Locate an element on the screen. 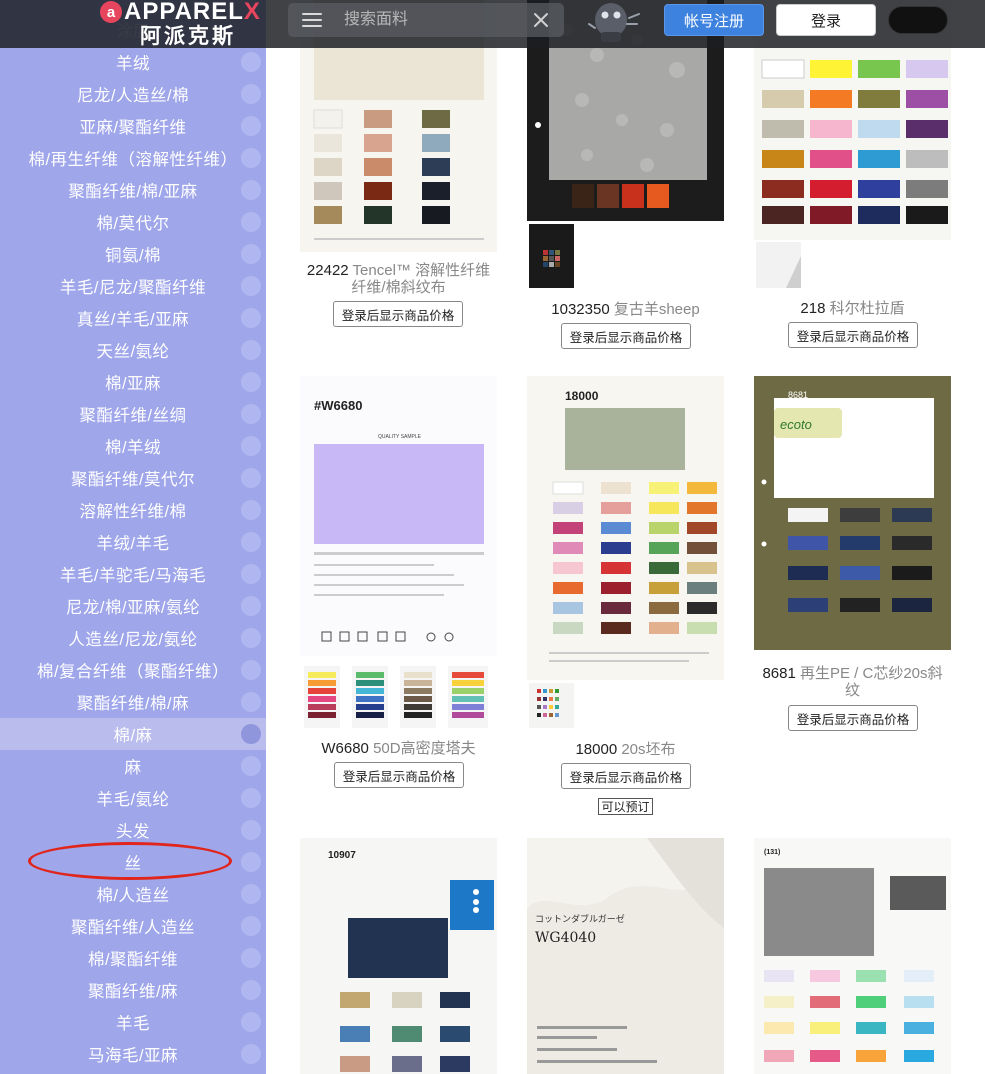 The height and width of the screenshot is (1074, 985). sidebar-category-label: 棉/聚酯纤维 is located at coordinates (133, 960).